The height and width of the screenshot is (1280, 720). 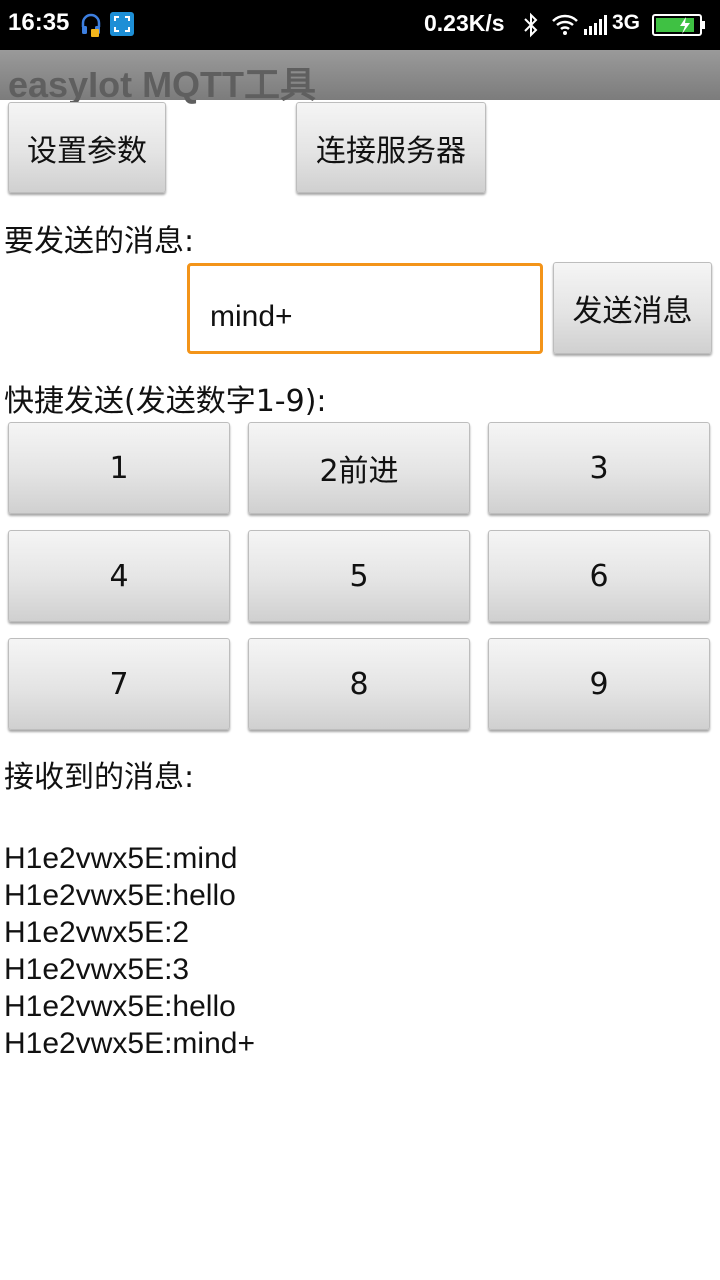 I want to click on screenshot-icon, so click(x=122, y=24).